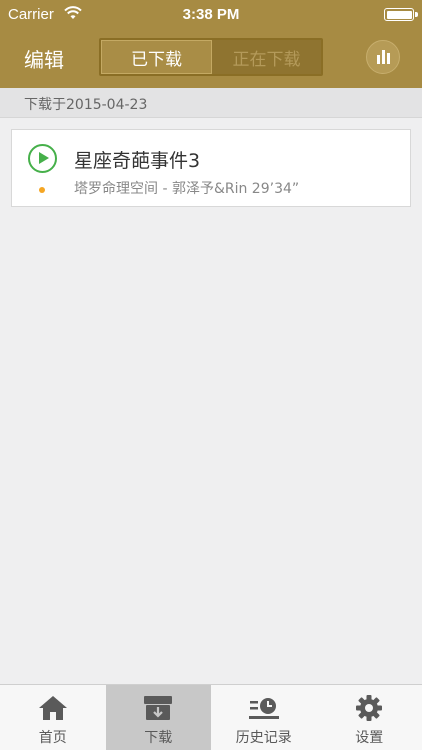  I want to click on navigation-bar: Carrier 3:38 PM 编辑 已下载 正在下载, so click(211, 44).